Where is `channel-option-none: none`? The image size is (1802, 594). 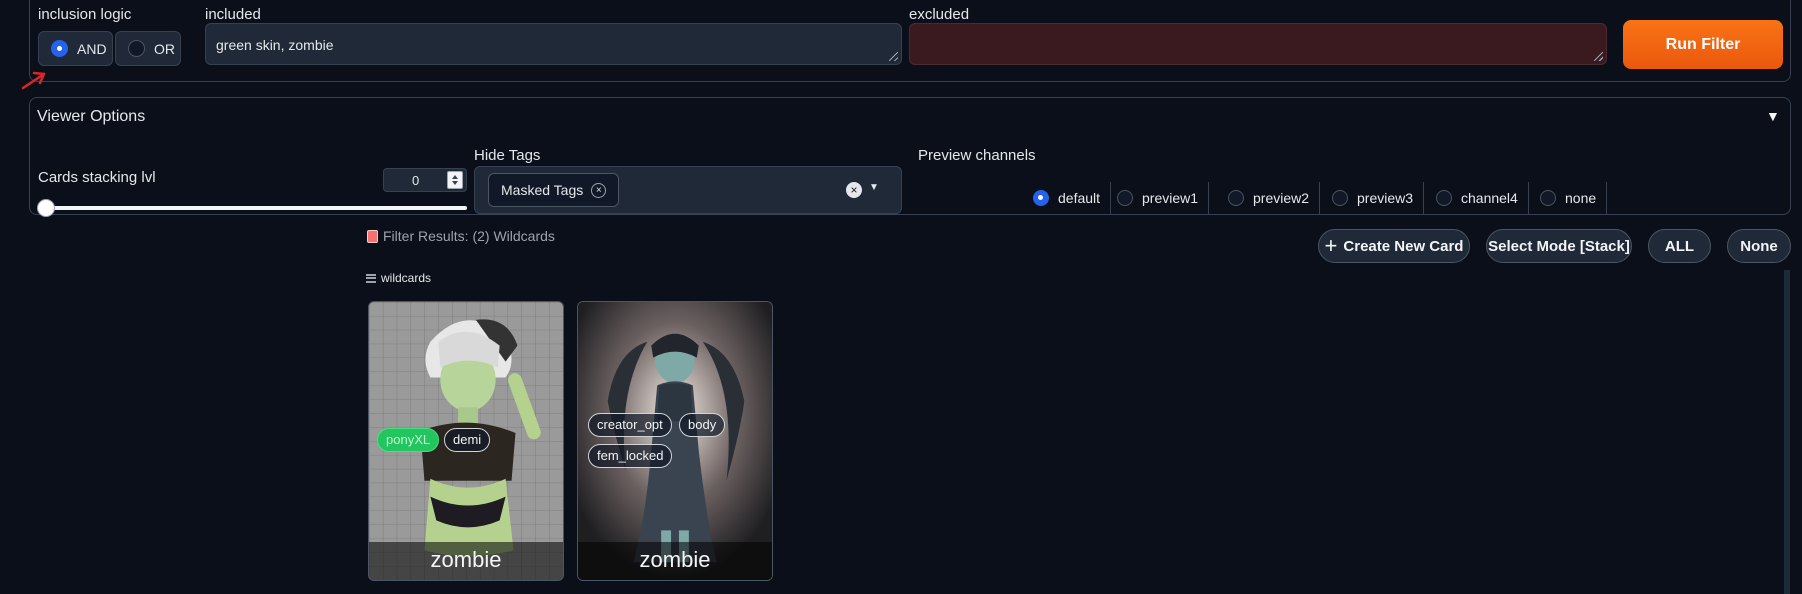
channel-option-none: none is located at coordinates (1574, 198).